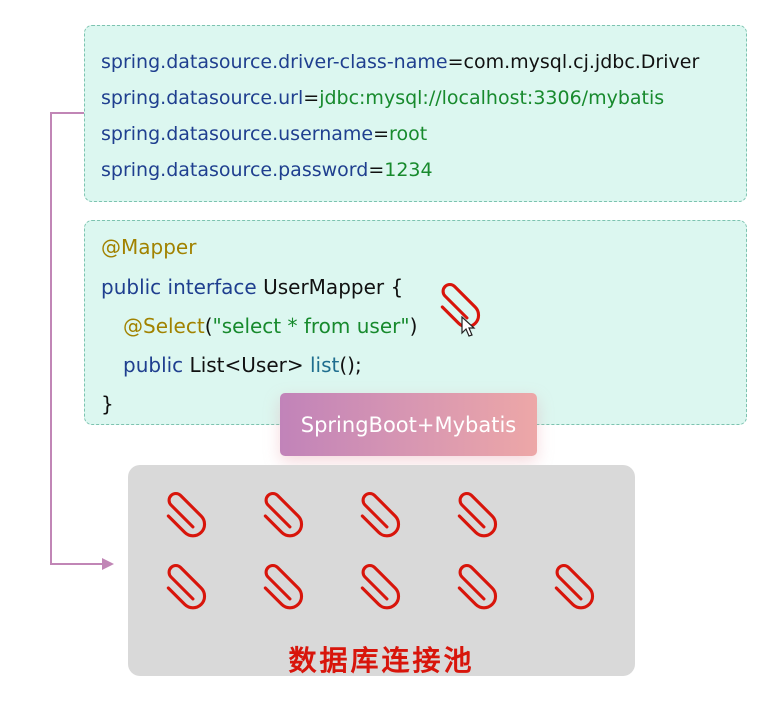  What do you see at coordinates (149, 247) in the screenshot?
I see `code-line-annotation: @Mapper` at bounding box center [149, 247].